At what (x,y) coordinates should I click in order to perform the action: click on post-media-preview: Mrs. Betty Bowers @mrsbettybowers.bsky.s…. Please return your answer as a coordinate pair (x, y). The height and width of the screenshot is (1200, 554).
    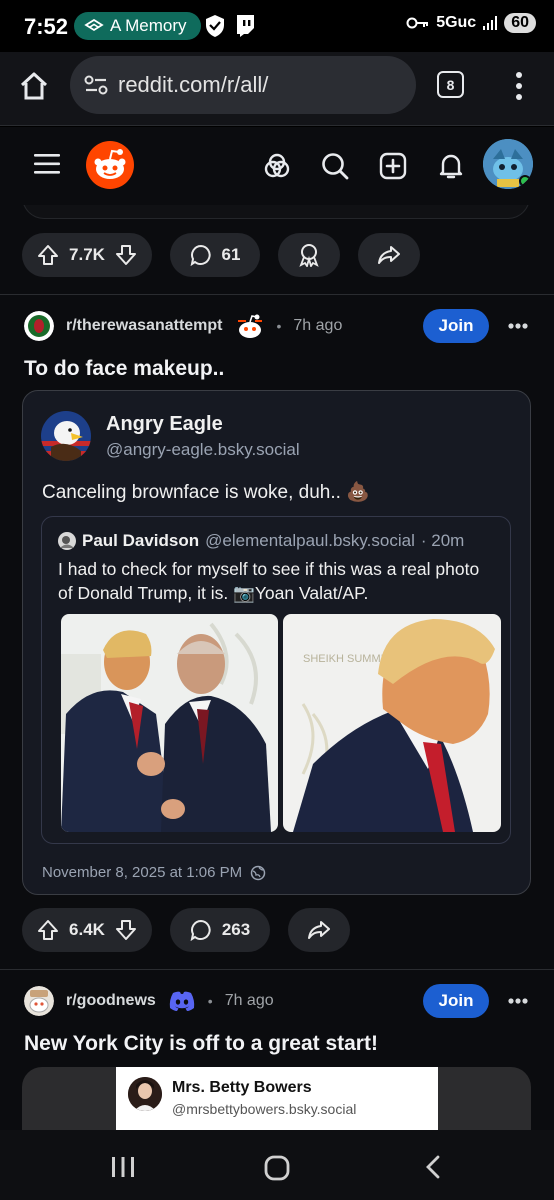
    Looking at the image, I should click on (276, 1098).